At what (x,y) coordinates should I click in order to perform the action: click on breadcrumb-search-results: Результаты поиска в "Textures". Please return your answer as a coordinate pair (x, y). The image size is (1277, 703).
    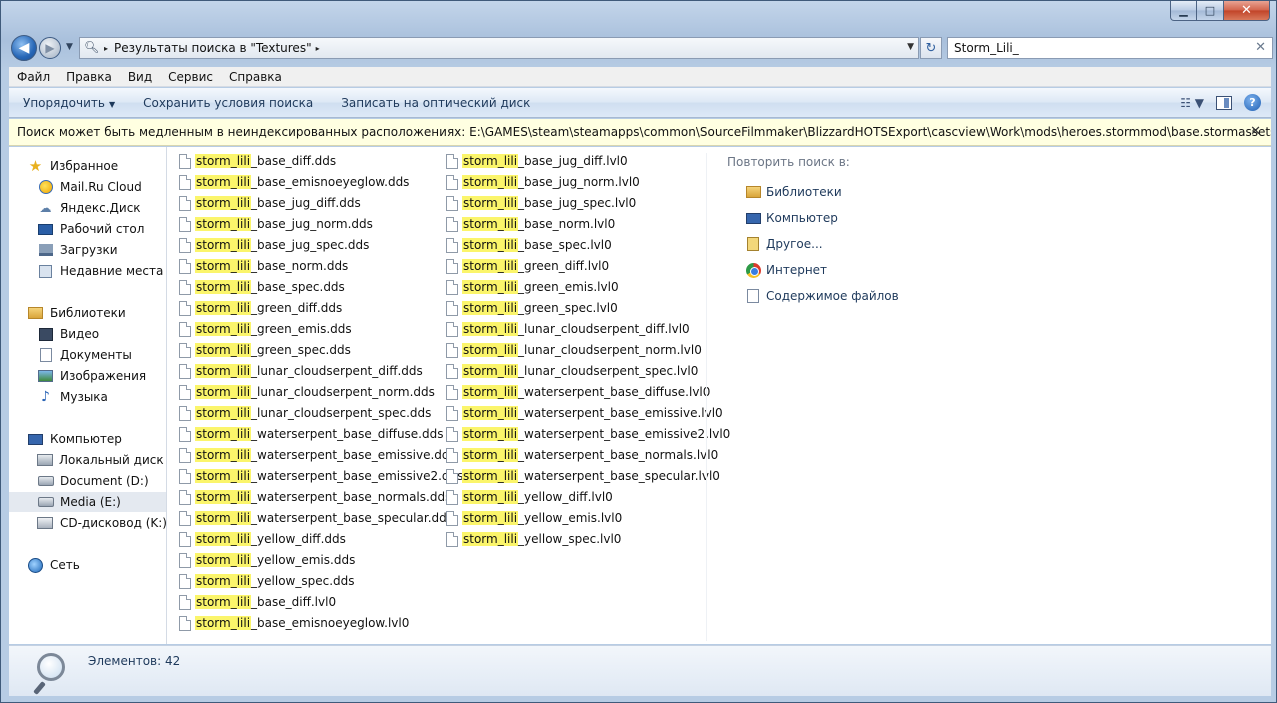
    Looking at the image, I should click on (213, 48).